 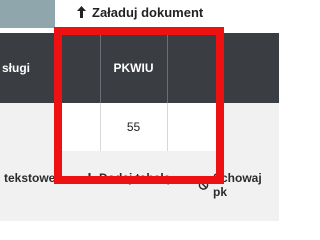 I want to click on text-fields-link: tekstowe, so click(x=29, y=178).